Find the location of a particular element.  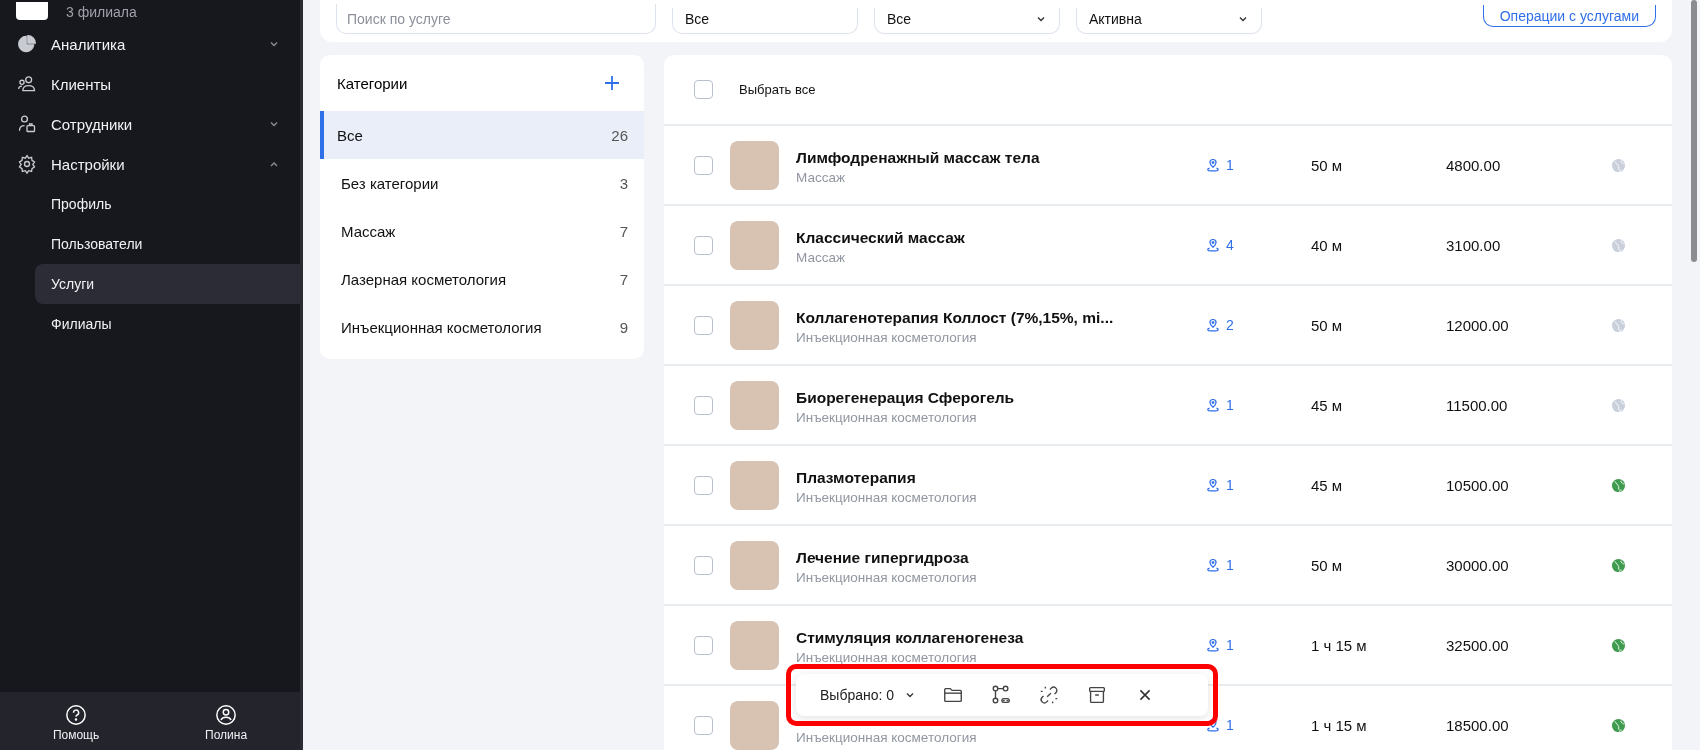

duration: 40 м is located at coordinates (1327, 245).